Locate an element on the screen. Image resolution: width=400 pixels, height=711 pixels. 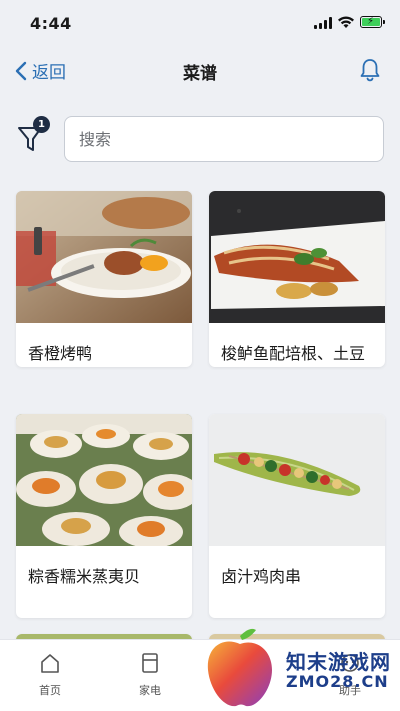
recipe-image-chicken-skewer is located at coordinates (297, 480).